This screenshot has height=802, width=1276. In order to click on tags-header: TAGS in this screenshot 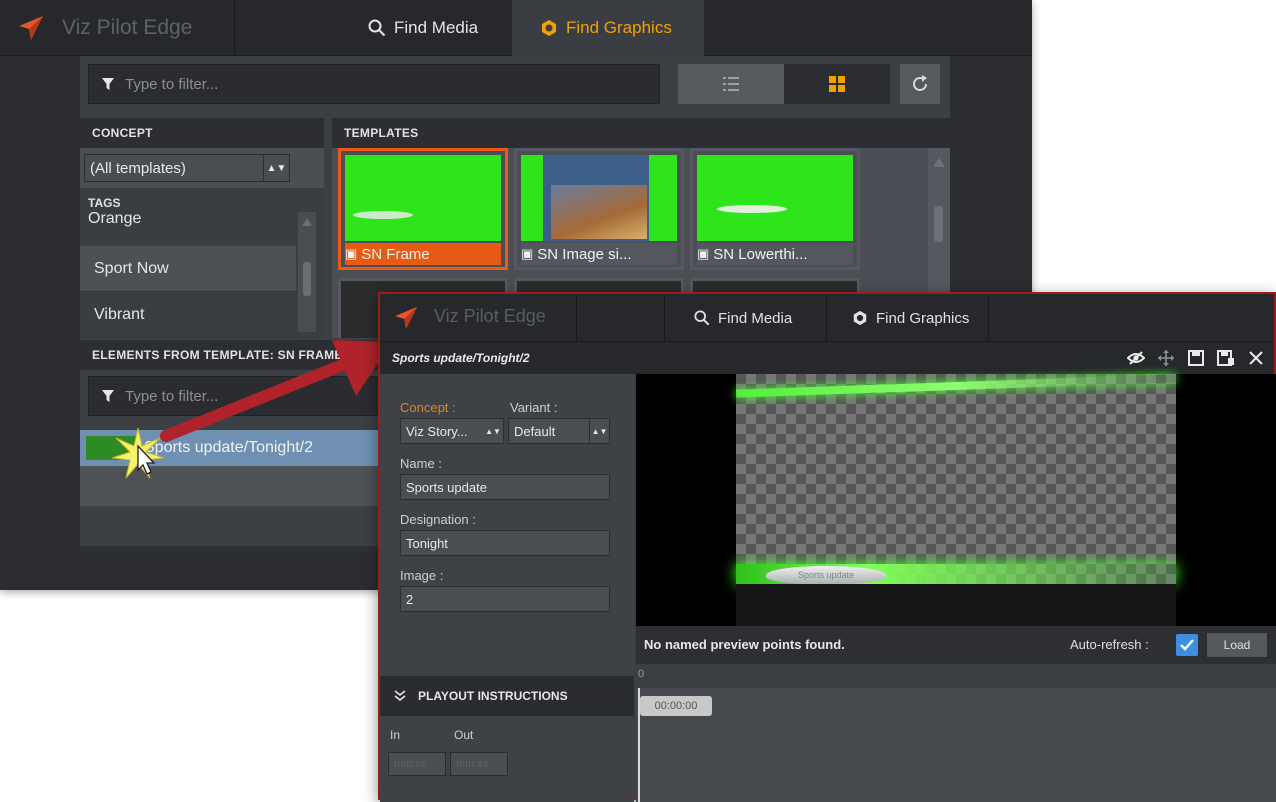, I will do `click(104, 203)`.